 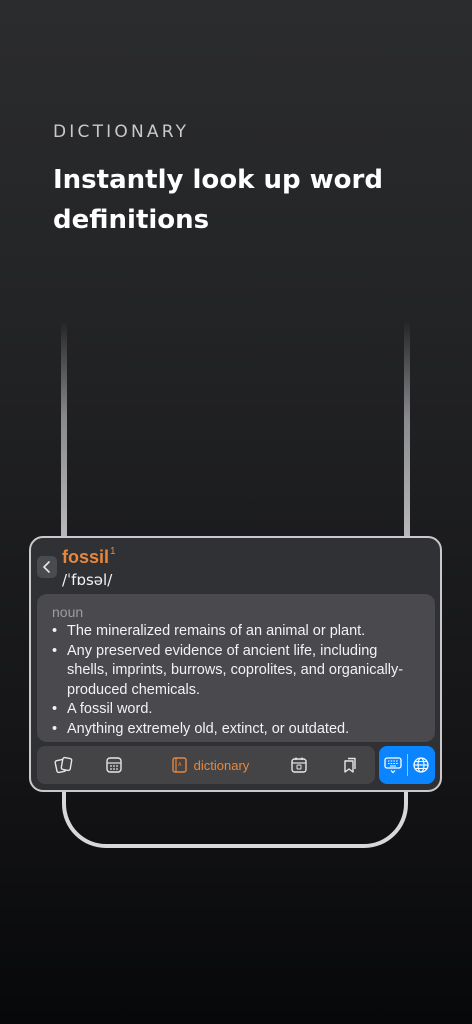 I want to click on bottom-toolbar: A dictionary, so click(x=206, y=765).